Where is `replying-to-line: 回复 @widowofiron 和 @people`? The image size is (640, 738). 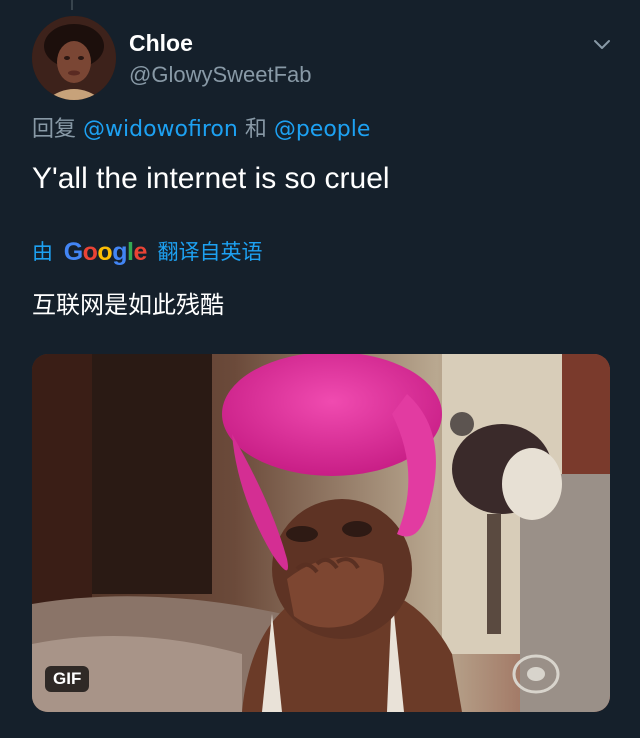 replying-to-line: 回复 @widowofiron 和 @people is located at coordinates (201, 130).